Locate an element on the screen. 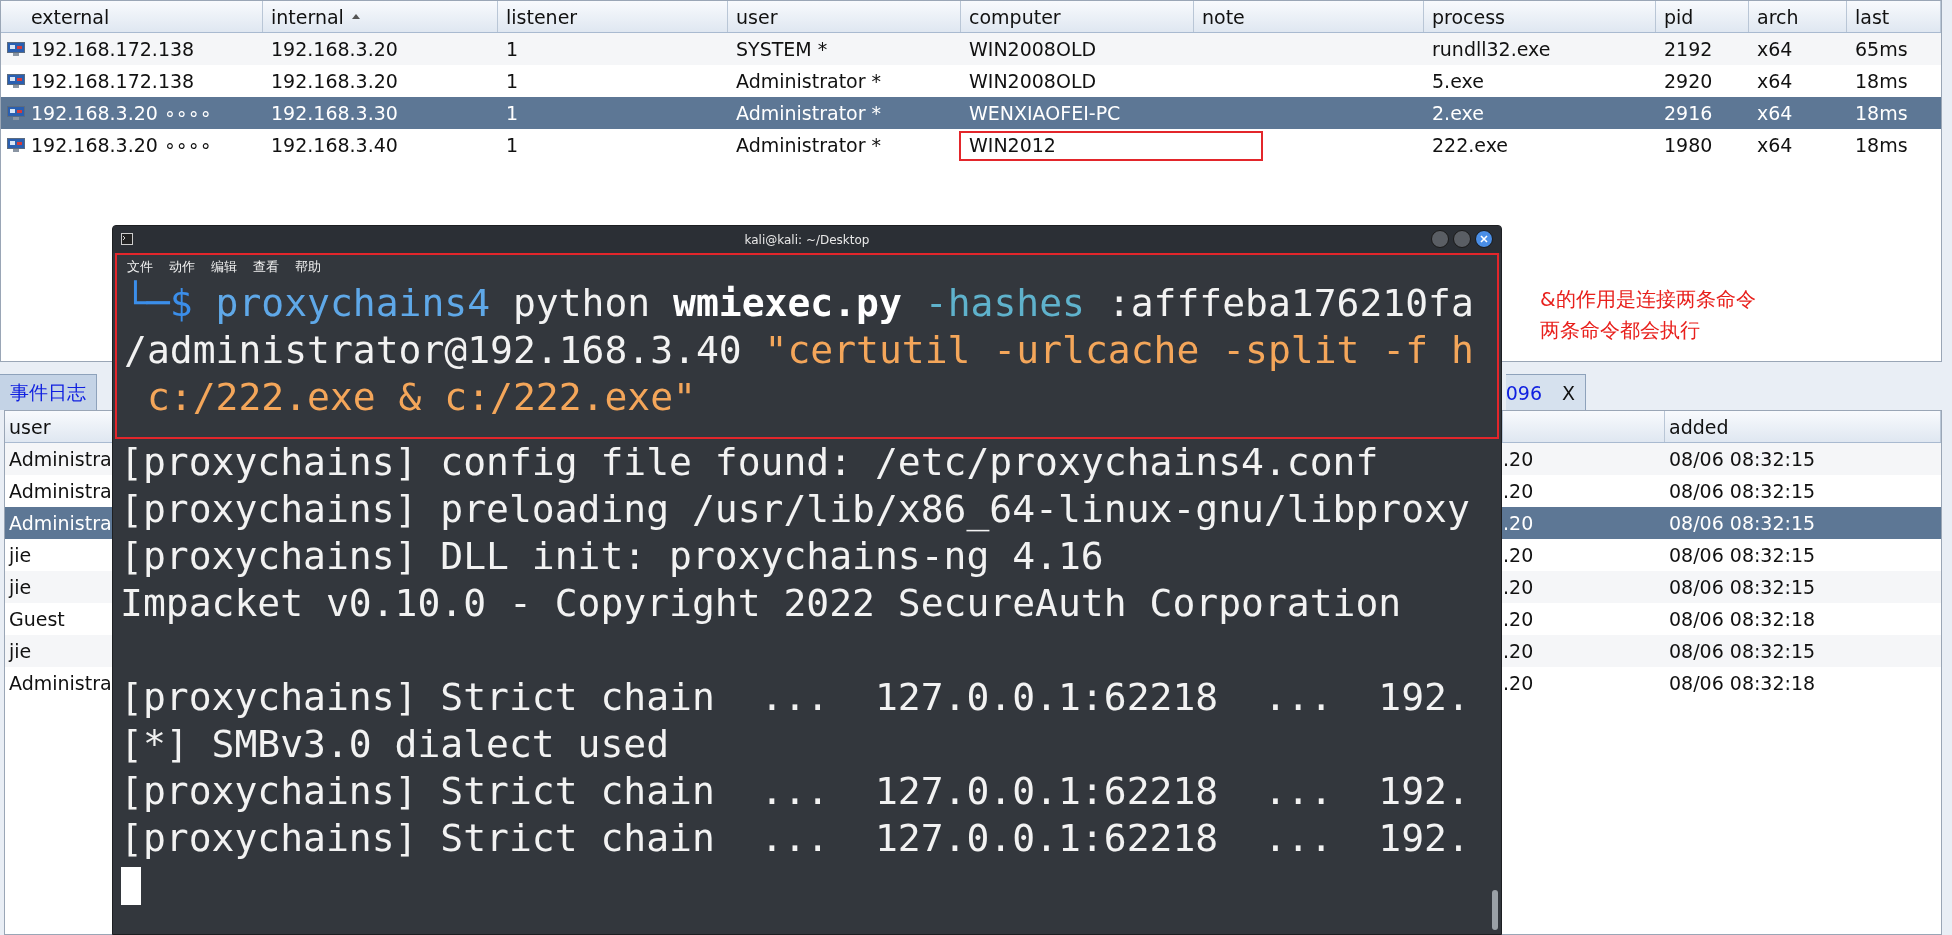 This screenshot has height=935, width=1952. terminal-line: c:/222.exe & c:/222.exe" is located at coordinates (421, 397).